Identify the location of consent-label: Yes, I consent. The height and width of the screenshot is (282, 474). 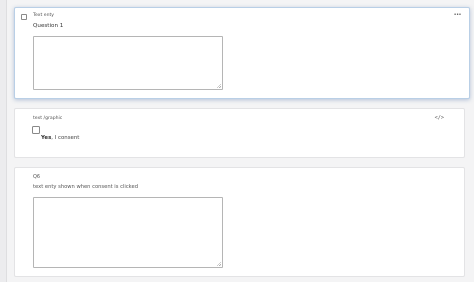
(60, 138).